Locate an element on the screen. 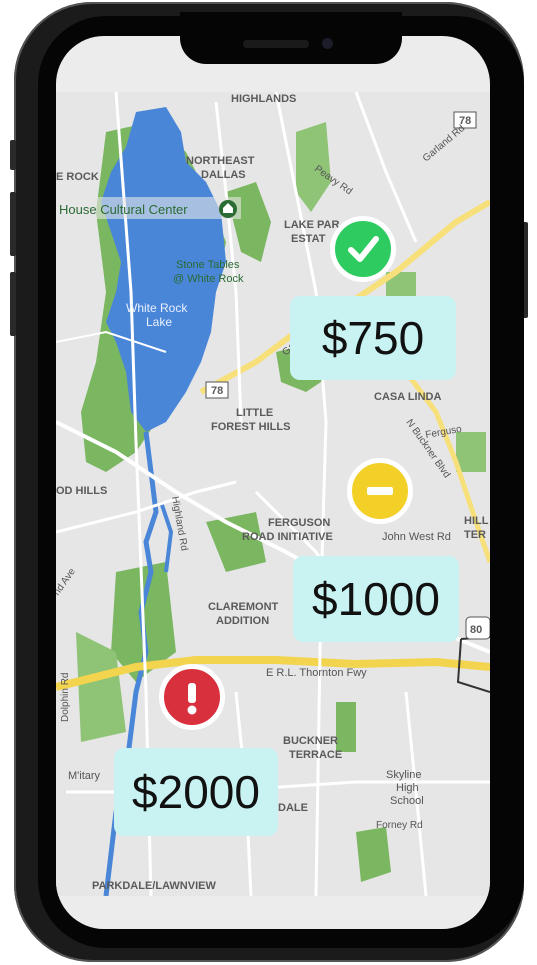  map-label-od-hills: OD HILLS is located at coordinates (81, 491).